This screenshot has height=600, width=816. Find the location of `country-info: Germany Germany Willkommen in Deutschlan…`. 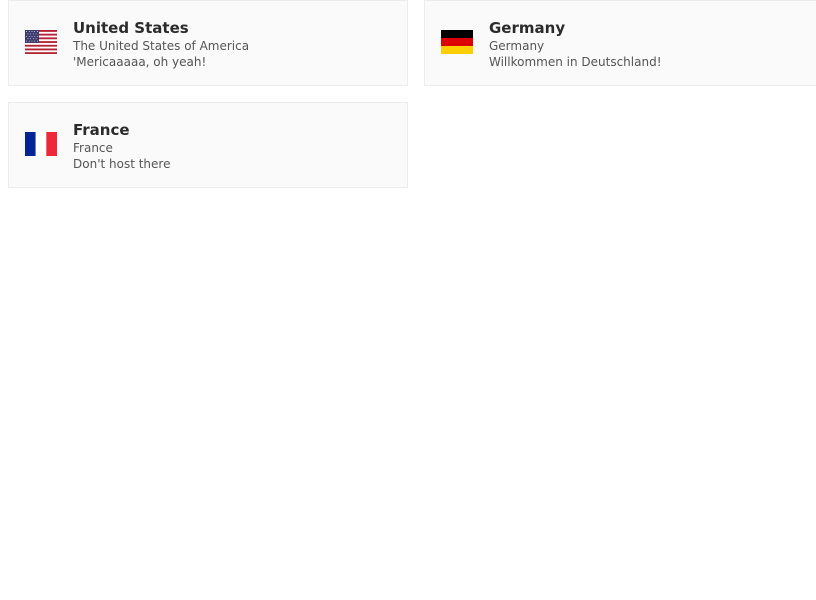

country-info: Germany Germany Willkommen in Deutschlan… is located at coordinates (575, 44).